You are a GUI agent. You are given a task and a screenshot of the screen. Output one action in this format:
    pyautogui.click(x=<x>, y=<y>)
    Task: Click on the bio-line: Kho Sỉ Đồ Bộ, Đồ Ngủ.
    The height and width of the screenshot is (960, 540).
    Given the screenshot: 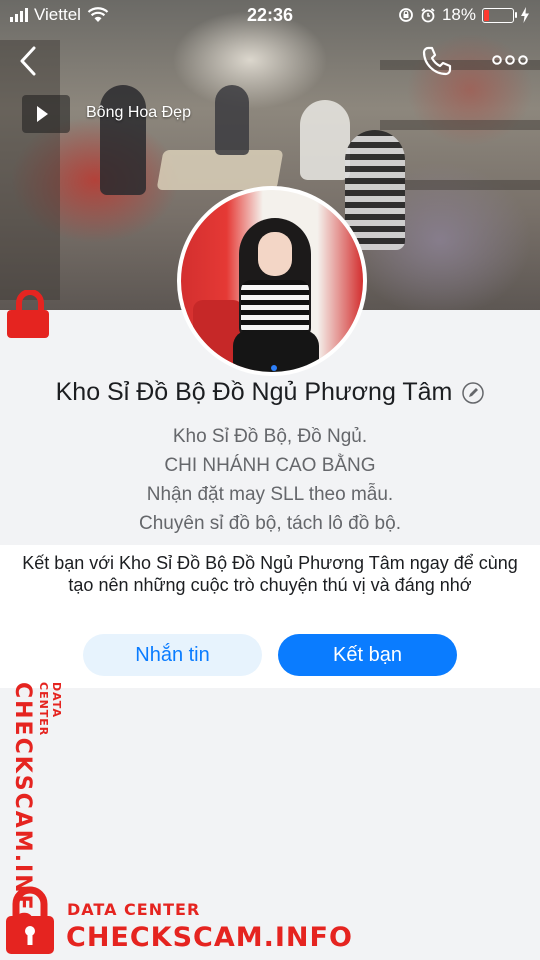 What is the action you would take?
    pyautogui.click(x=270, y=436)
    